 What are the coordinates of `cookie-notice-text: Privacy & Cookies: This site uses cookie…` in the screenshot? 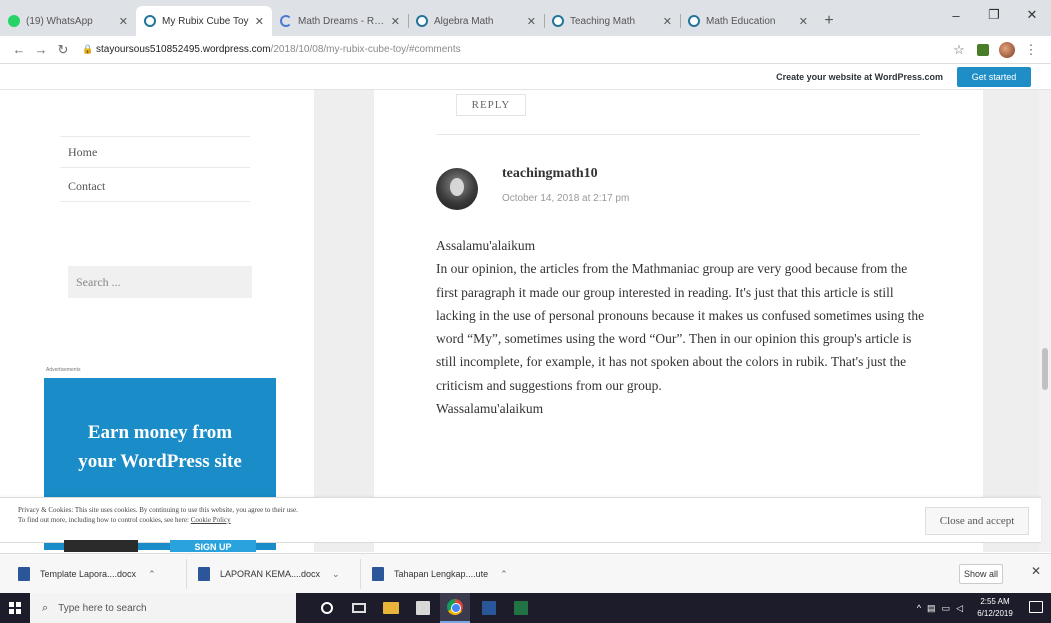 It's located at (158, 510).